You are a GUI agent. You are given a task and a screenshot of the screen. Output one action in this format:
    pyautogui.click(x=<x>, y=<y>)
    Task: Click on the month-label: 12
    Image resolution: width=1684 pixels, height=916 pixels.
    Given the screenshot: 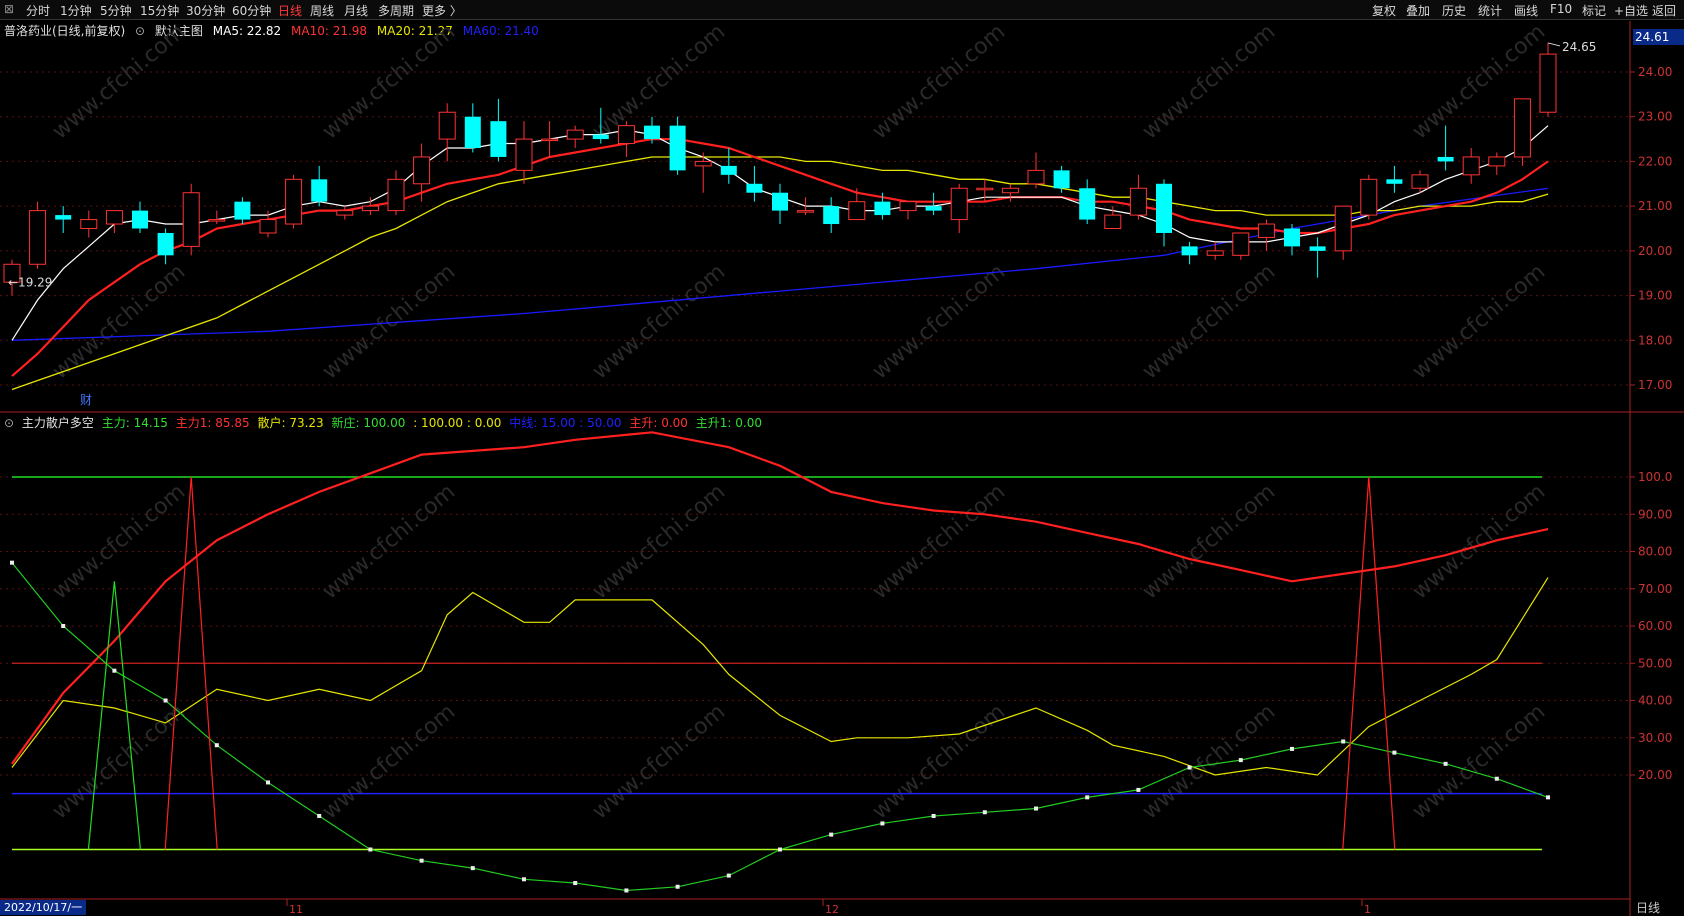 What is the action you would take?
    pyautogui.click(x=832, y=909)
    